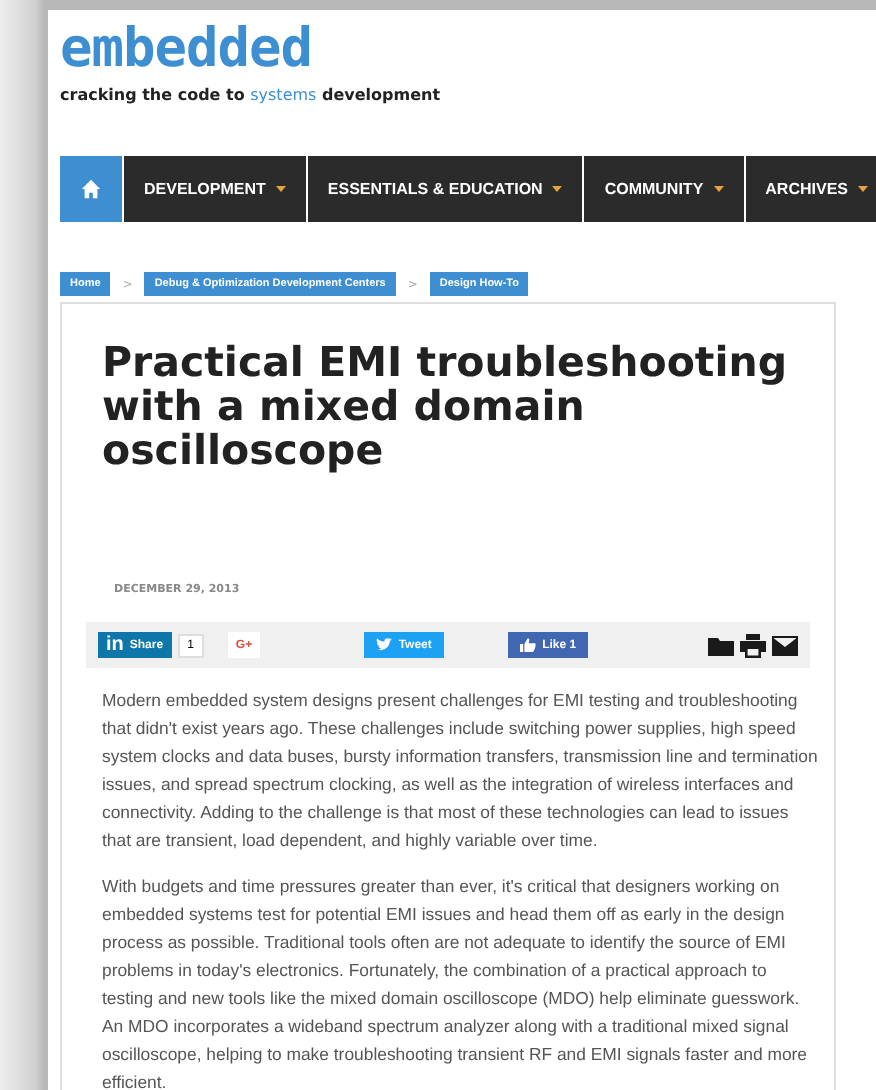 The height and width of the screenshot is (1090, 876). I want to click on mail-icon, so click(785, 645).